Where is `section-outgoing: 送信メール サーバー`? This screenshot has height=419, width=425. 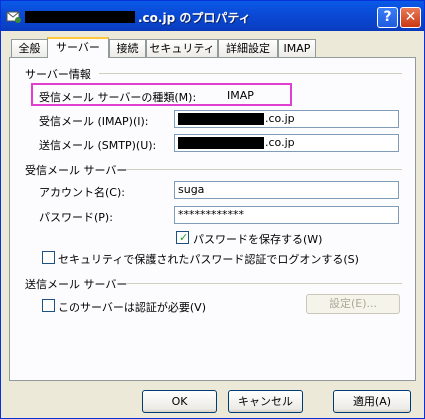 section-outgoing: 送信メール サーバー is located at coordinates (76, 284).